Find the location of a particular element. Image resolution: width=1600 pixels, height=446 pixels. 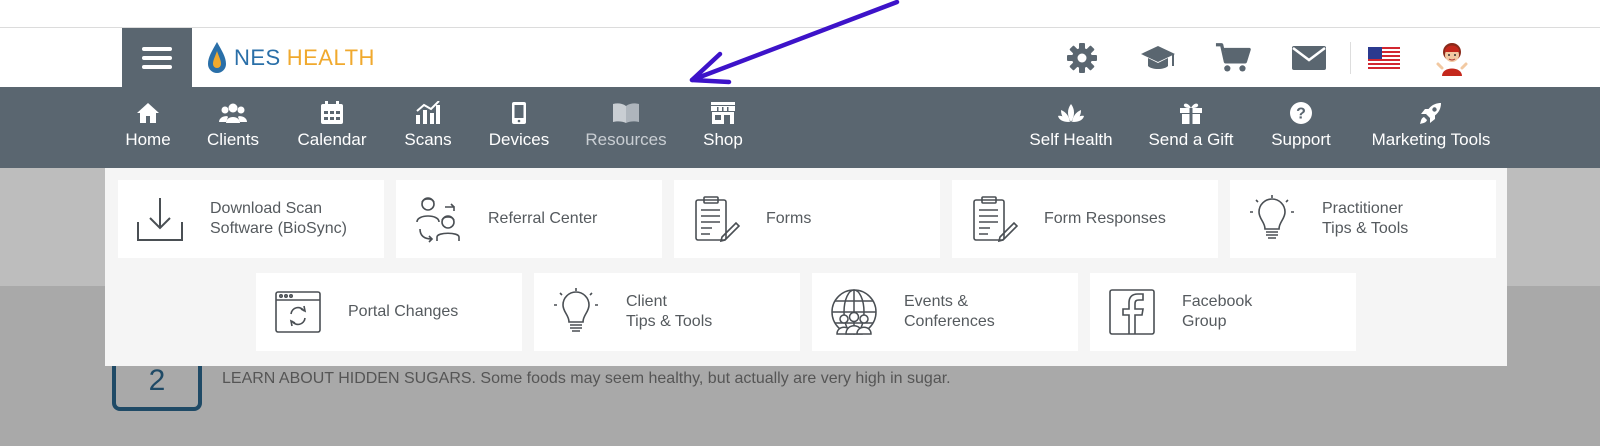

annotation-arrow-icon is located at coordinates (794, 42).